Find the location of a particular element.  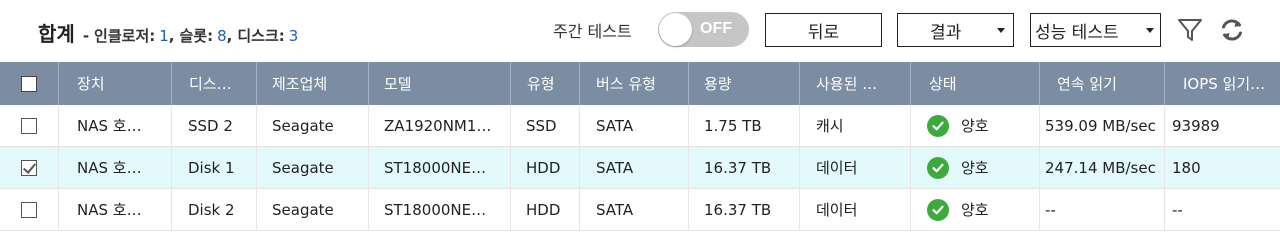

cell-seq-read: 247.14 MB/sec is located at coordinates (1101, 167).